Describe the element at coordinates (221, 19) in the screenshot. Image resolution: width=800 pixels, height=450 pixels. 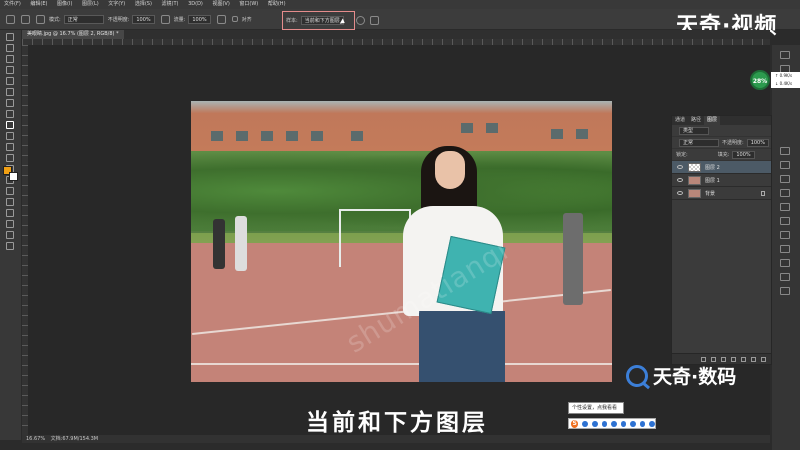
I see `airbrush-icon` at that location.